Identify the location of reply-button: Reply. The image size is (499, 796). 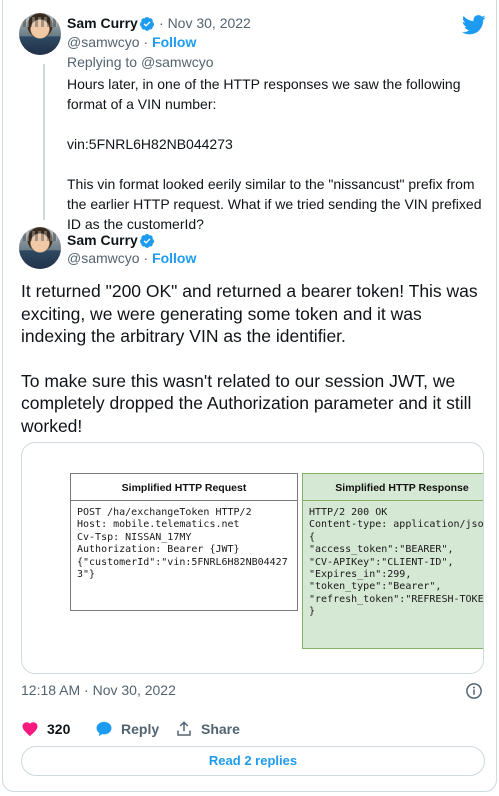
(127, 729).